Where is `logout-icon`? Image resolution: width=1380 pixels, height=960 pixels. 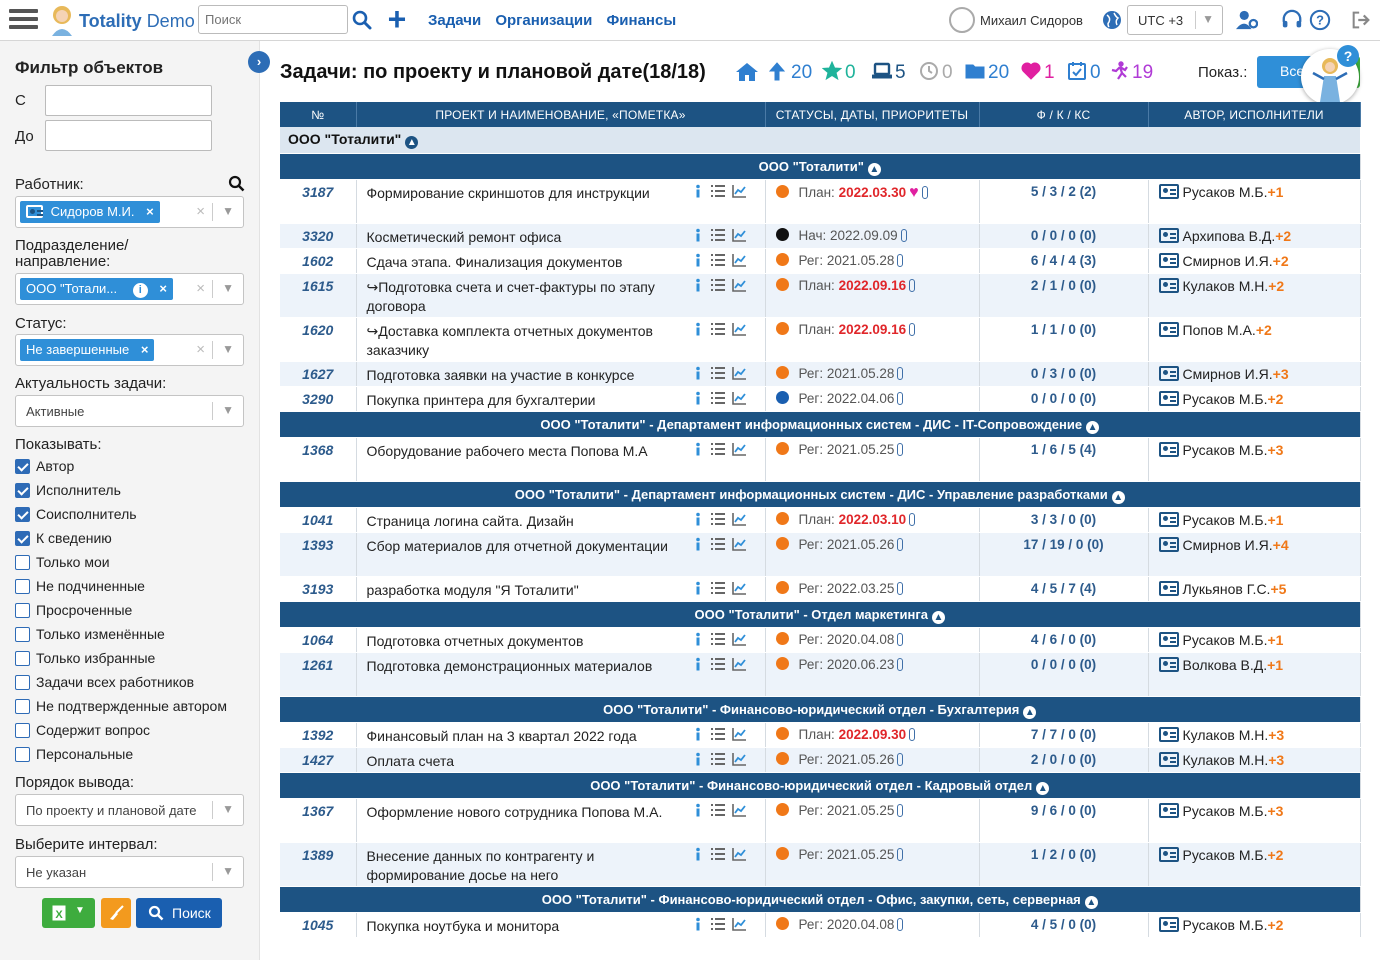
logout-icon is located at coordinates (1361, 20).